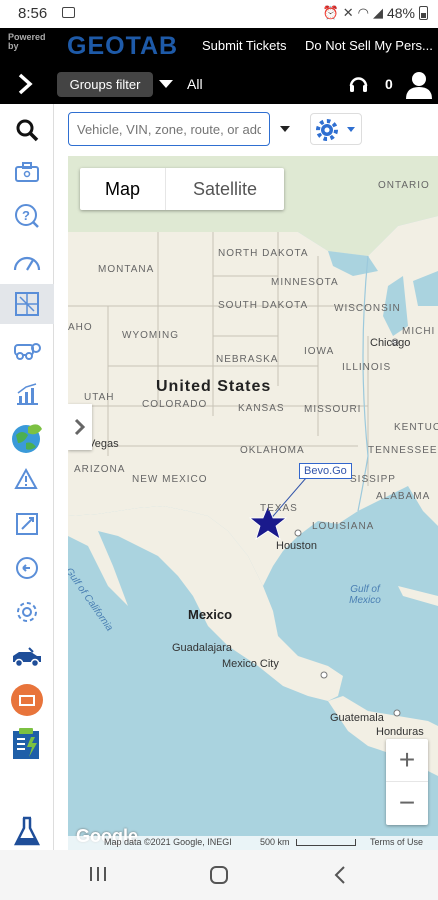 The image size is (438, 900). I want to click on map-type-map-button: Map, so click(123, 189).